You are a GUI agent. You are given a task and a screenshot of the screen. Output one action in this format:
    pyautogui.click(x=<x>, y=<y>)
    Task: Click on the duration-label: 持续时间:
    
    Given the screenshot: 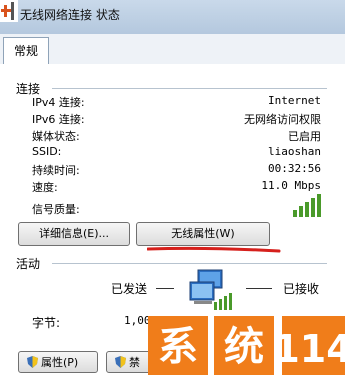 What is the action you would take?
    pyautogui.click(x=56, y=170)
    